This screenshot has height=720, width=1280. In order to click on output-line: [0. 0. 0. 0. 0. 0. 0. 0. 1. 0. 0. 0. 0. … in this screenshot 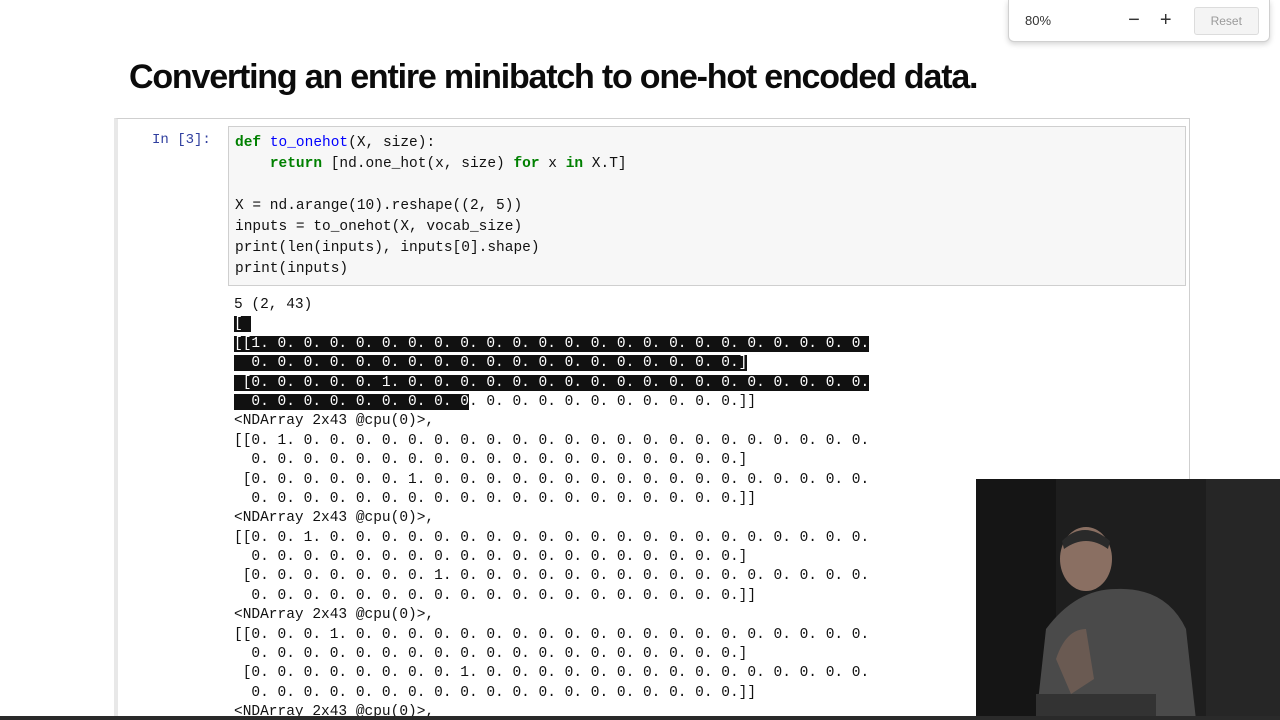, I will do `click(552, 673)`.